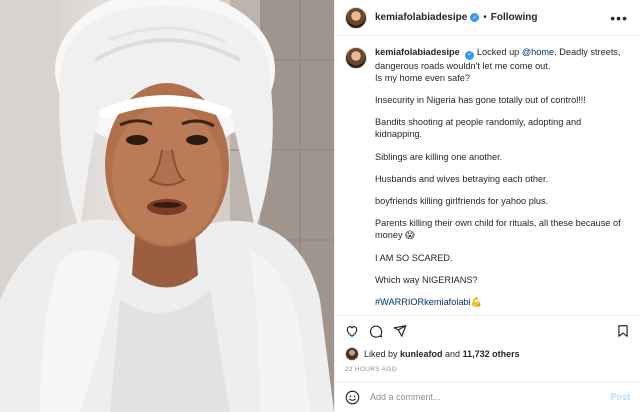  I want to click on author-avatar, so click(356, 17).